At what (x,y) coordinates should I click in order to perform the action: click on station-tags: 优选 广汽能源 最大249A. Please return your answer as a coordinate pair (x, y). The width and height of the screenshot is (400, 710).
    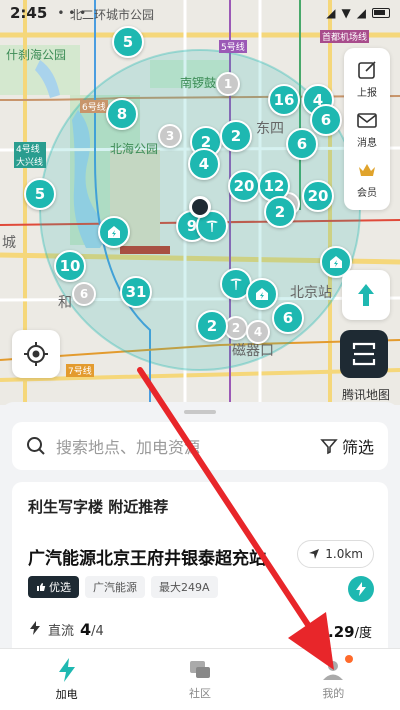
    Looking at the image, I should click on (123, 587).